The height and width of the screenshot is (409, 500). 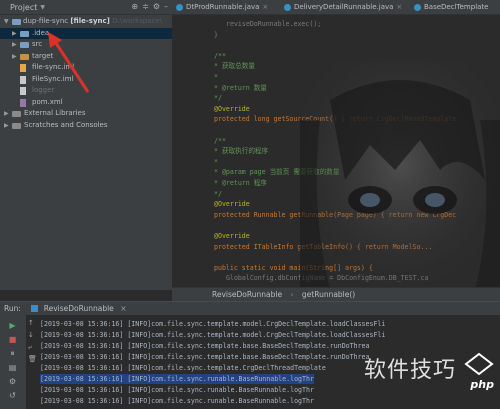 I want to click on trash-icon: 🗑, so click(x=32, y=359).